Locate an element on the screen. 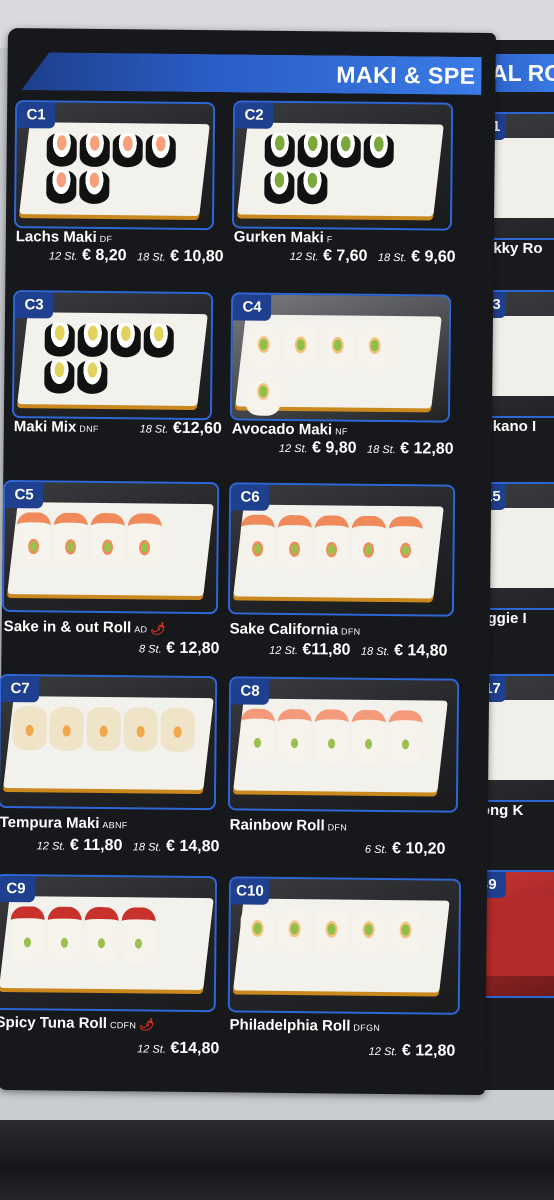  price-line: 6 St. € 10,20 is located at coordinates (405, 849).